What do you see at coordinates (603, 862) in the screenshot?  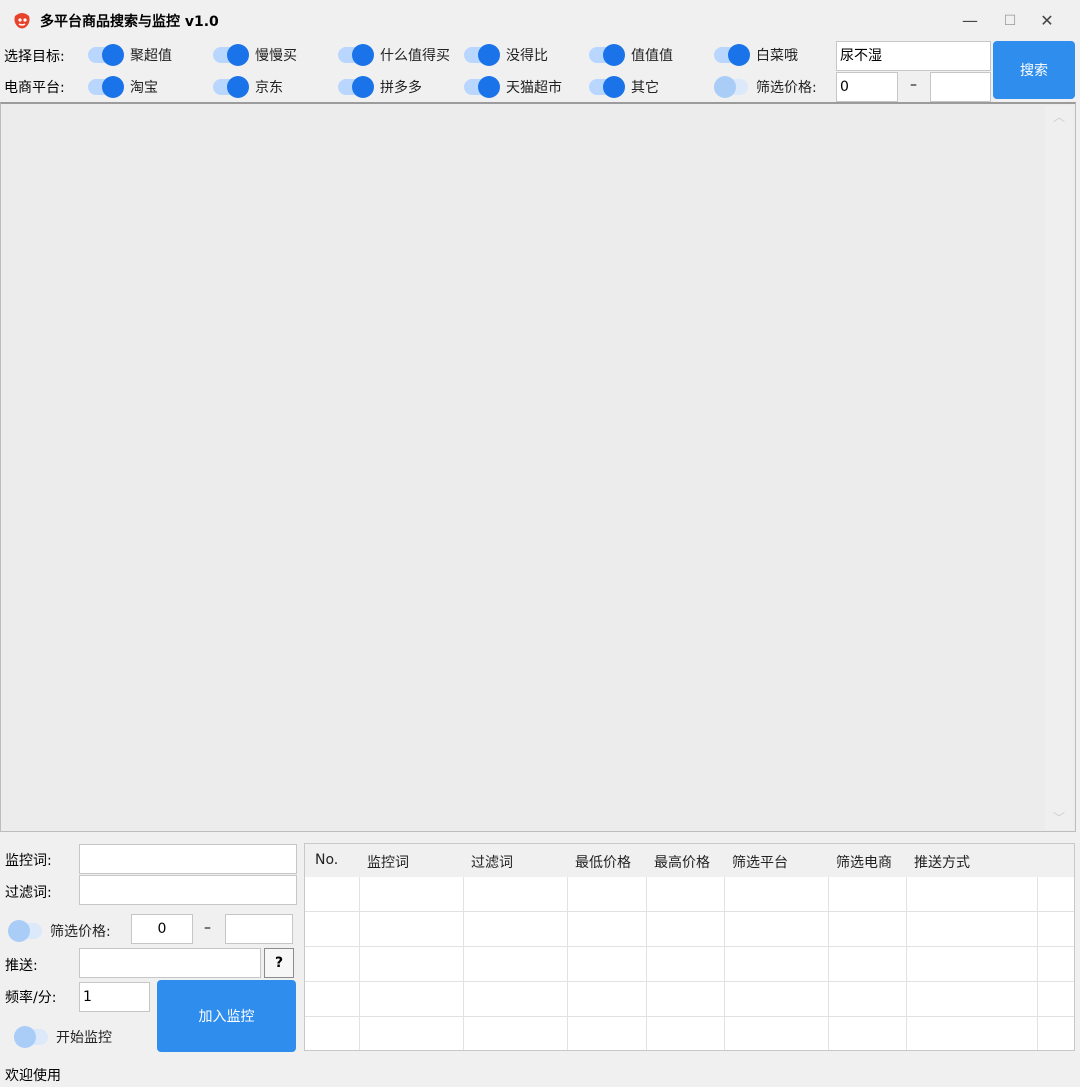 I see `column-header-min-price: 最低价格` at bounding box center [603, 862].